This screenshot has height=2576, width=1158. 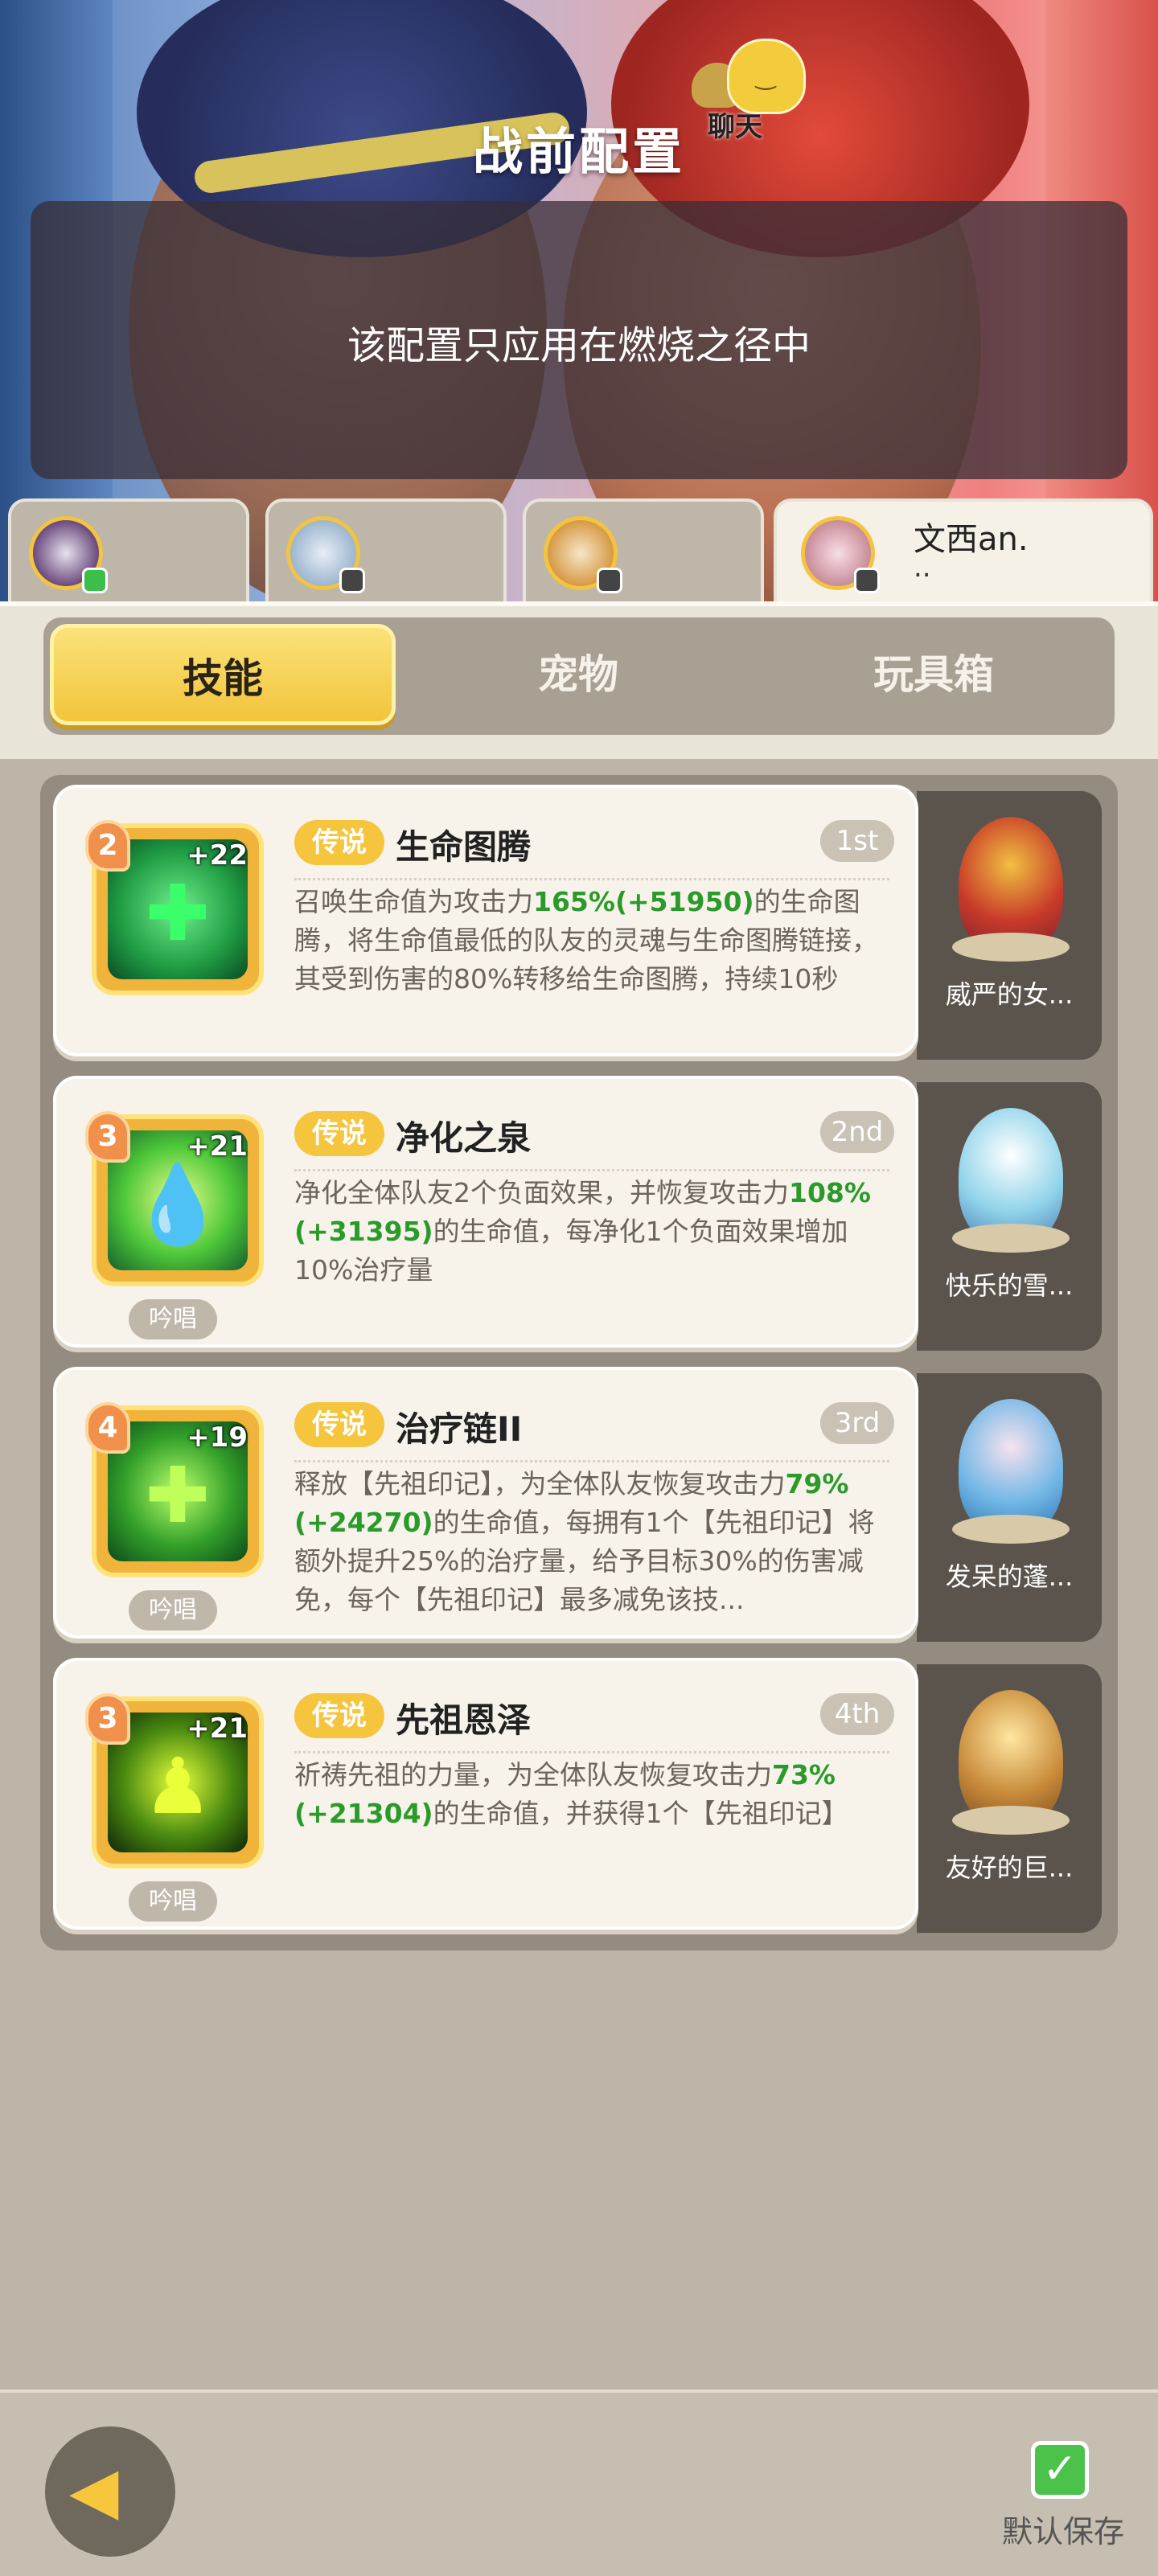 I want to click on online-badge-icon, so click(x=95, y=580).